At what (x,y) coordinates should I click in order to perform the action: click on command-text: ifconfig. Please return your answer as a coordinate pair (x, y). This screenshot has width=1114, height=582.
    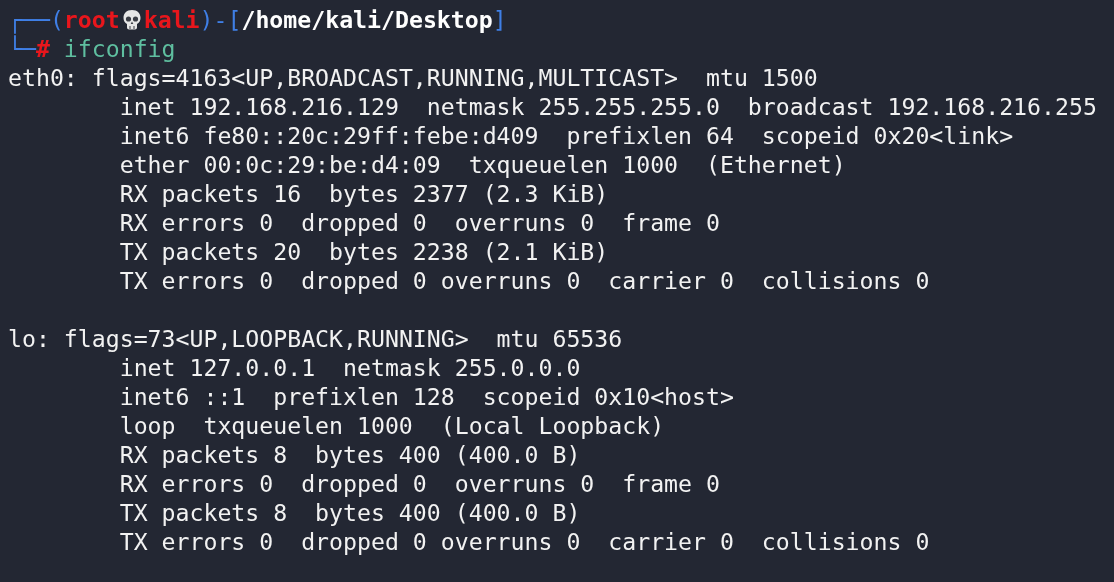
    Looking at the image, I should click on (119, 48).